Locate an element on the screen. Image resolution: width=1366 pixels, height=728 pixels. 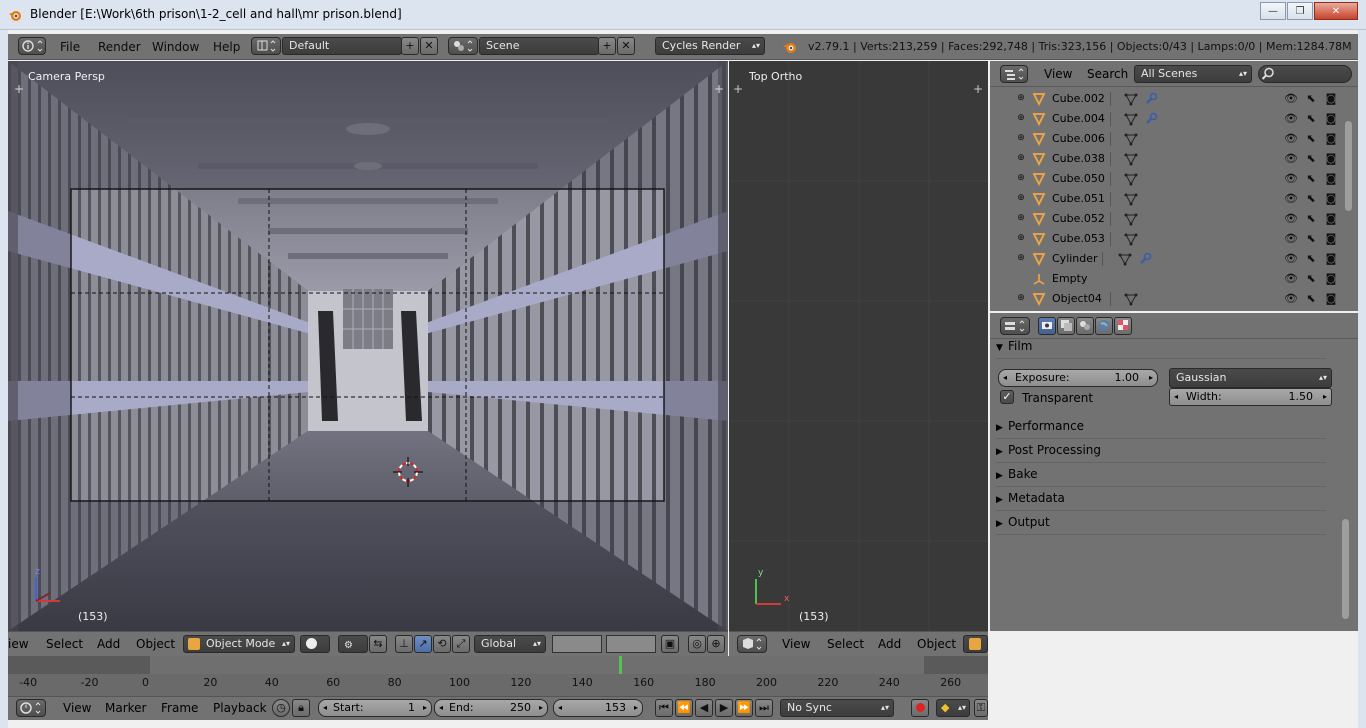
add-menu: Add is located at coordinates (108, 644).